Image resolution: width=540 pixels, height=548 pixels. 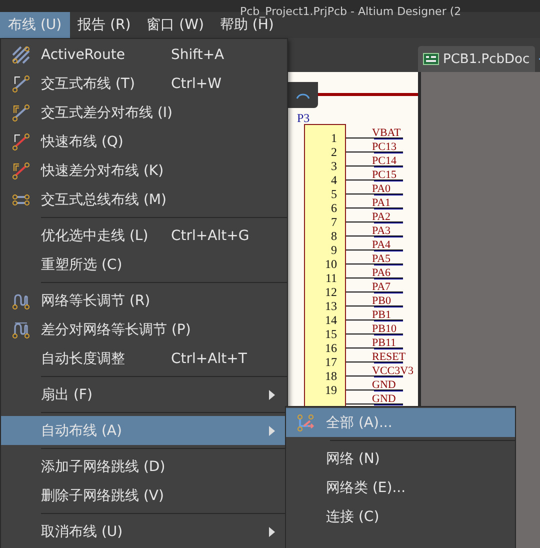 What do you see at coordinates (210, 236) in the screenshot?
I see `shortcut-label: Ctrl+Alt+G` at bounding box center [210, 236].